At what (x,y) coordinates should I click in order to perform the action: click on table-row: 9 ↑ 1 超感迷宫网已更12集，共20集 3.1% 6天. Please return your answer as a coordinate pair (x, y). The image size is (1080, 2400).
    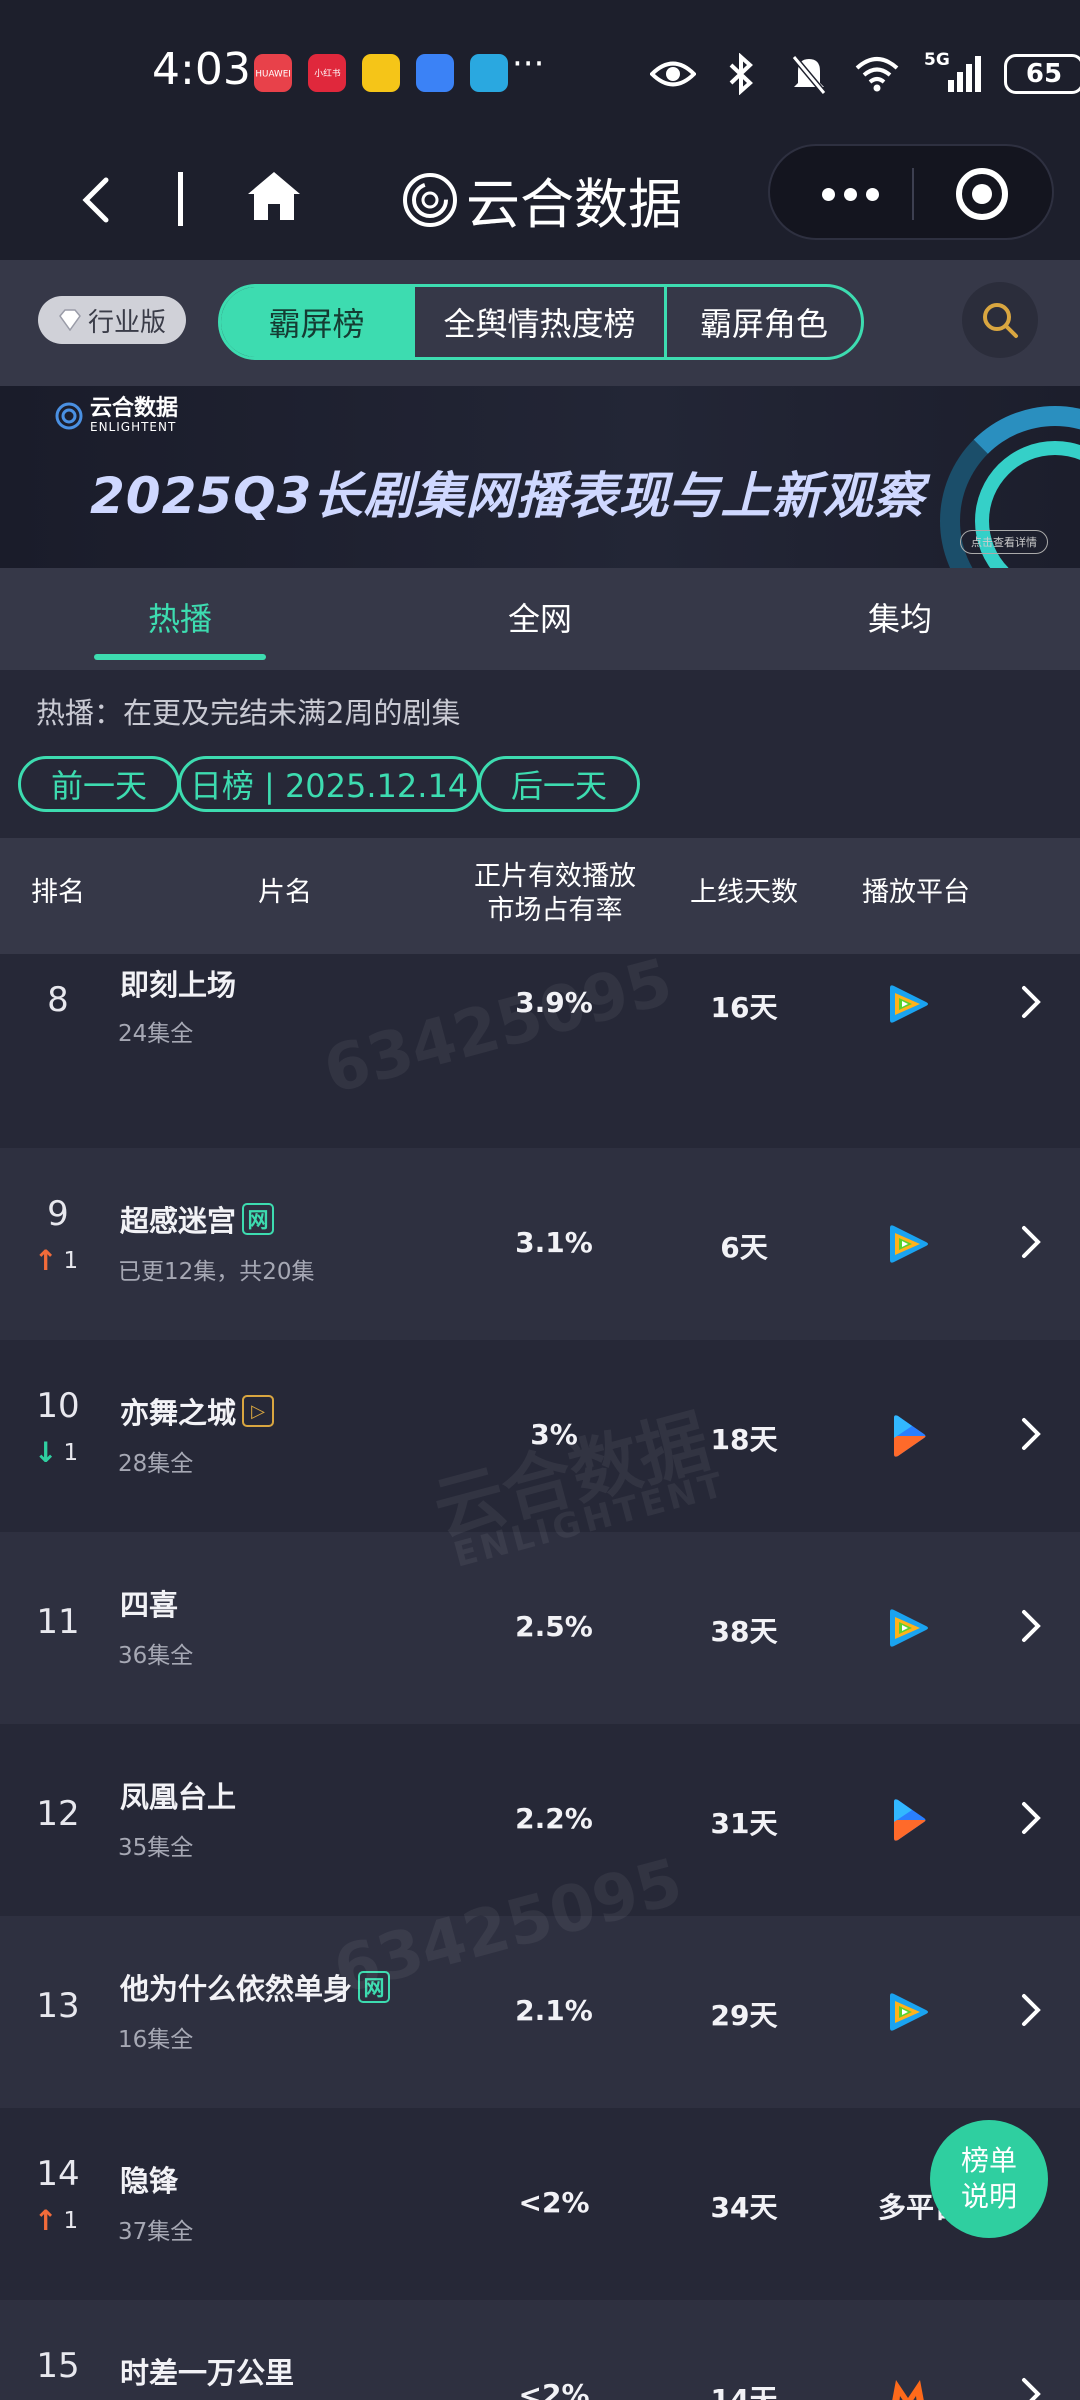
    Looking at the image, I should click on (540, 1244).